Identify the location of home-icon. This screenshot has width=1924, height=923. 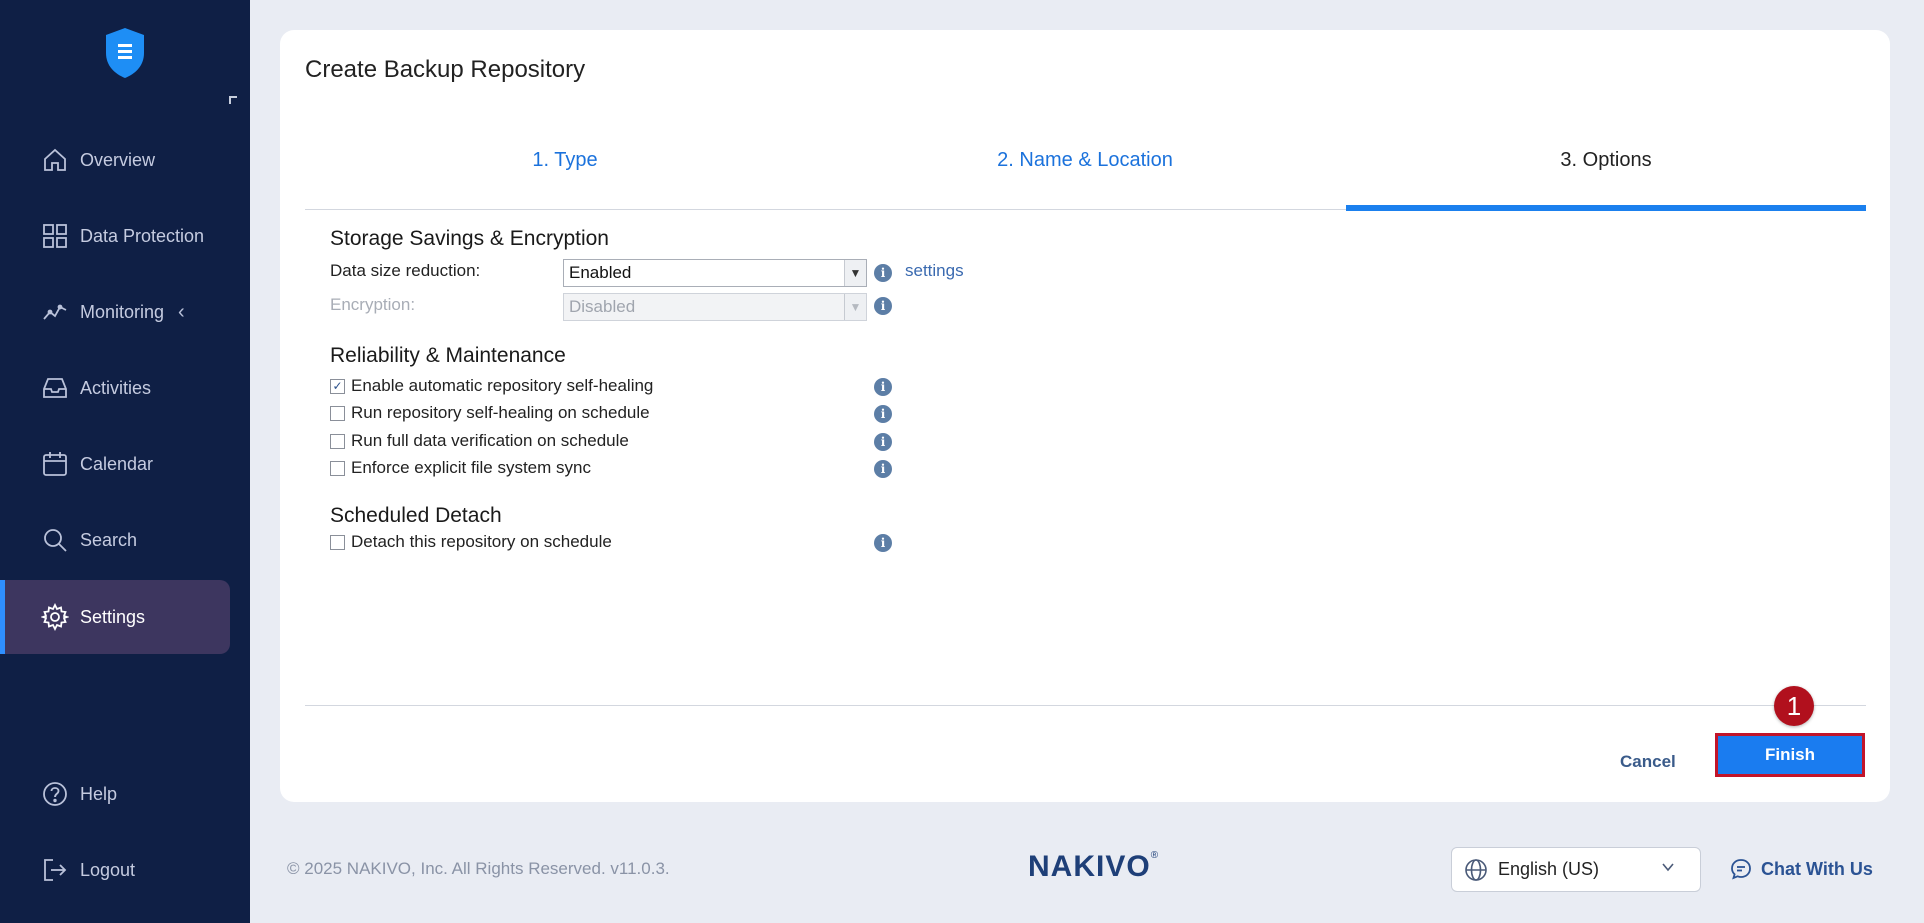
(55, 160).